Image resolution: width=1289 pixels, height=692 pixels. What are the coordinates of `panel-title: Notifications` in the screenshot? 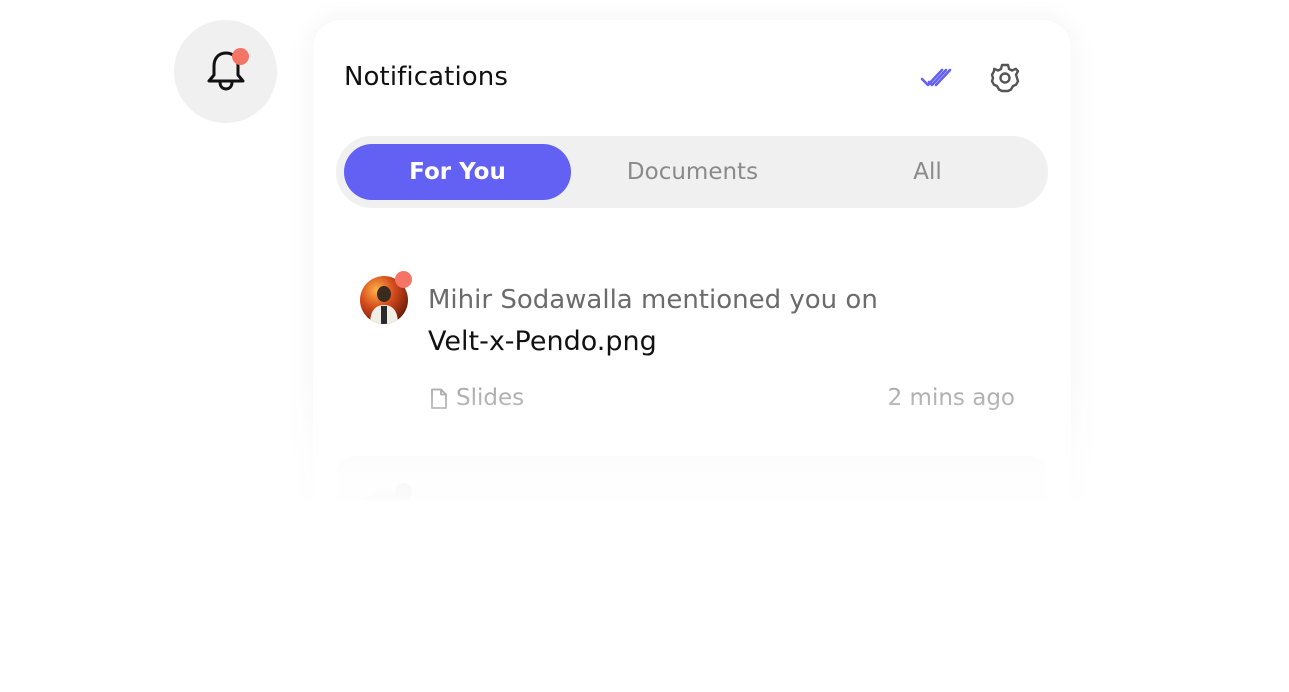 It's located at (426, 77).